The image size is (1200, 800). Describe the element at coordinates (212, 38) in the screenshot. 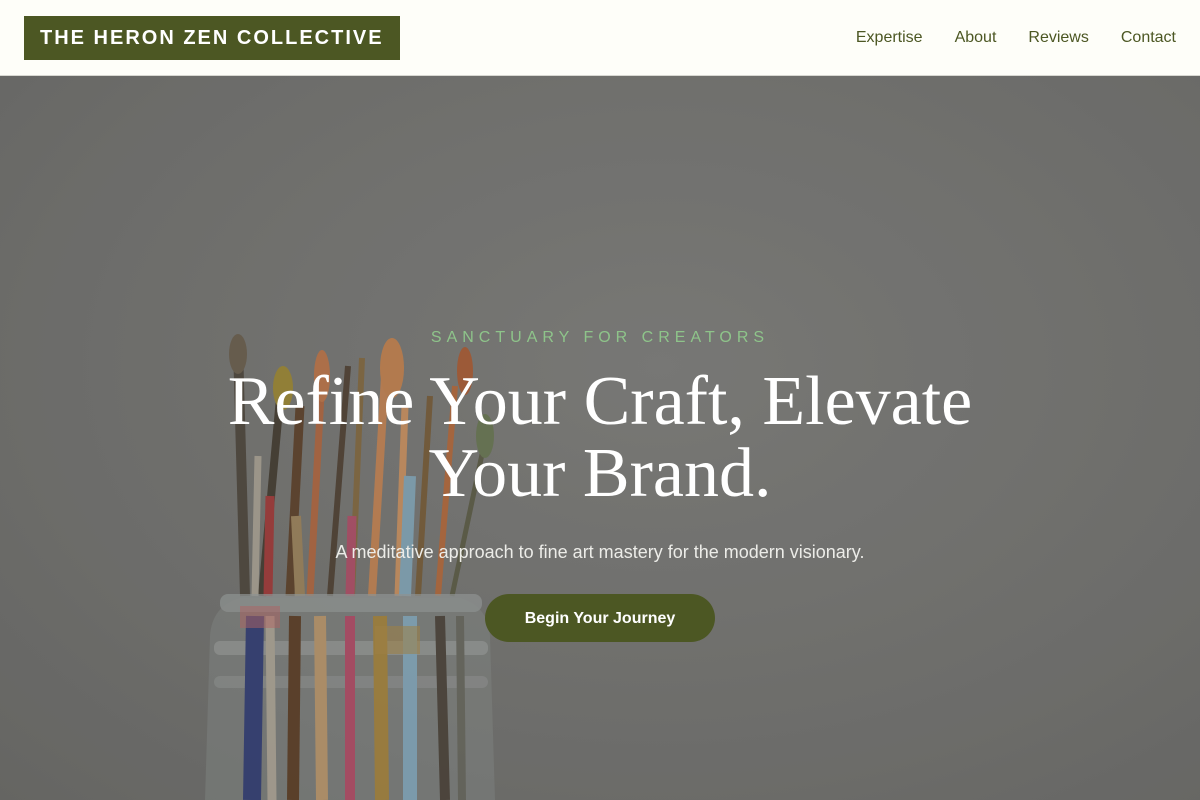

I see `site-logo: THE HERON ZEN COLLECTIVE` at that location.